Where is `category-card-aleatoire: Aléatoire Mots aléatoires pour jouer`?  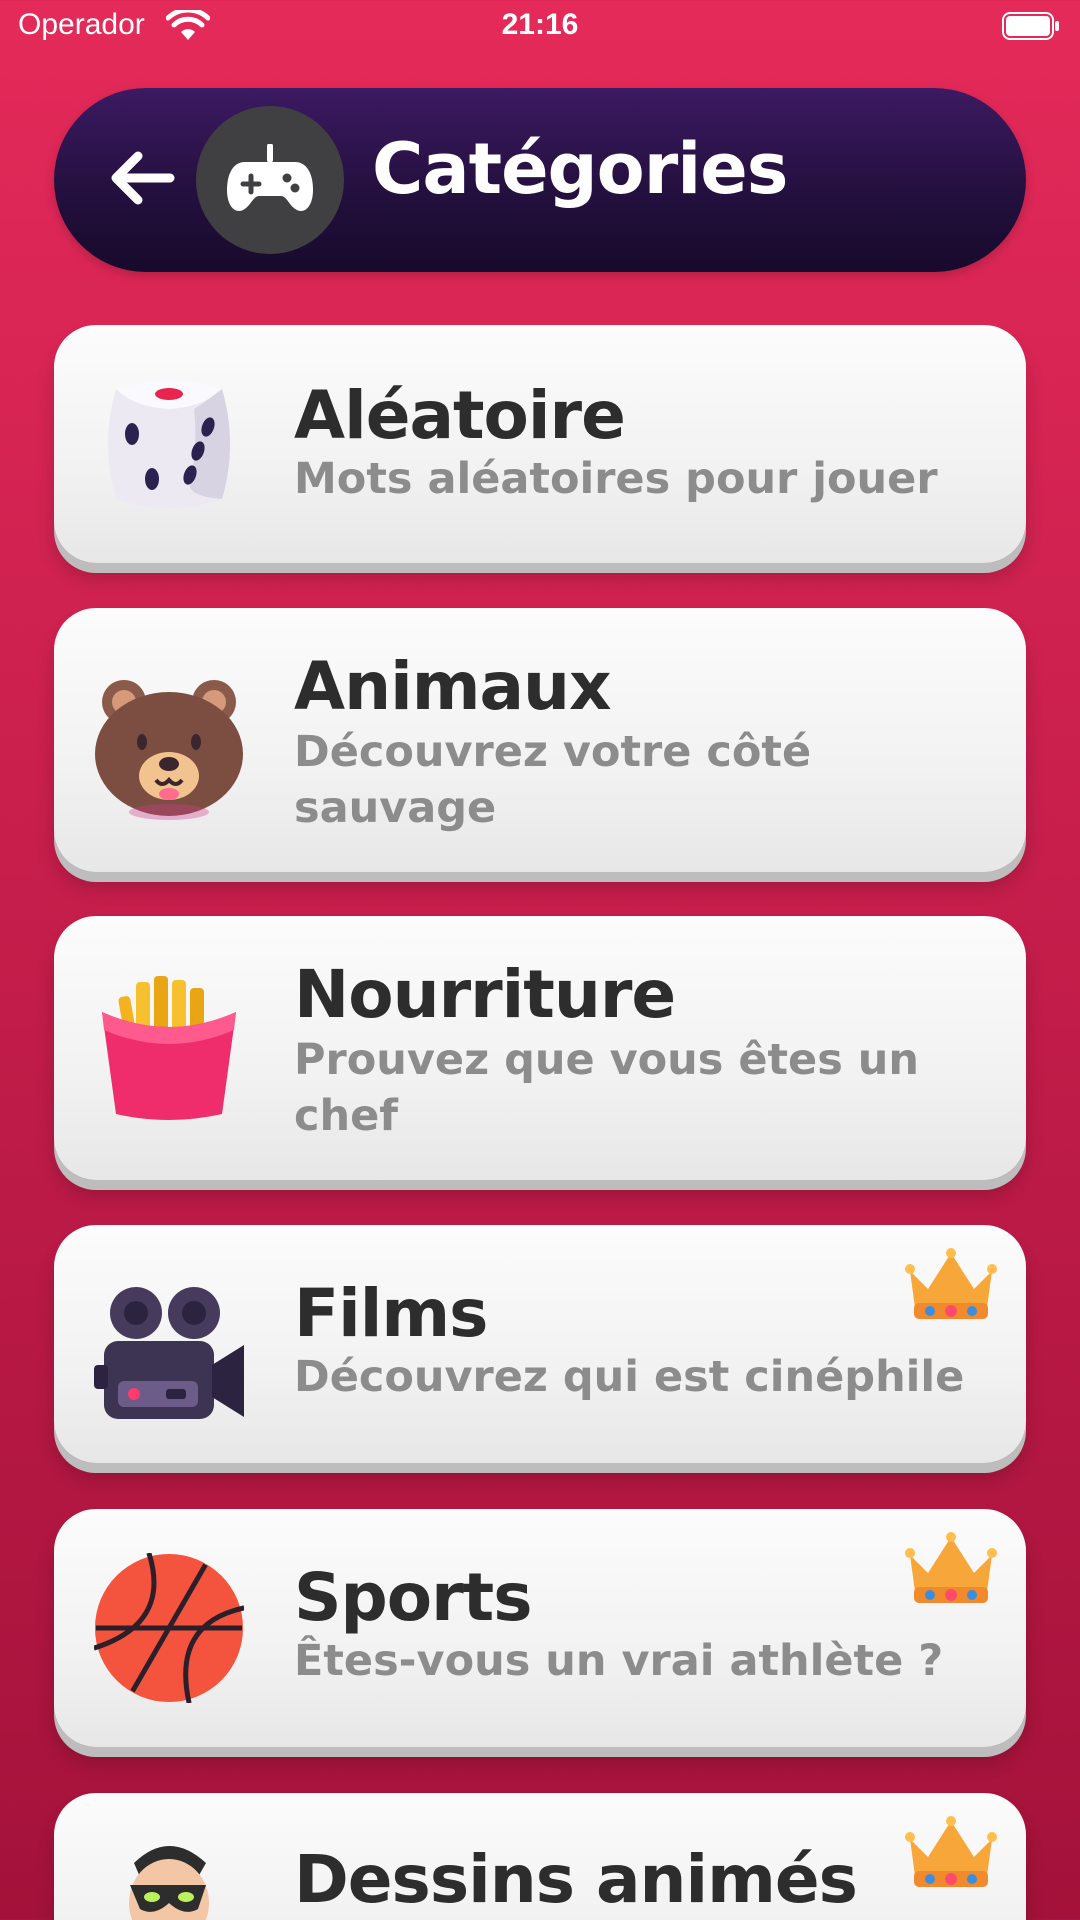
category-card-aleatoire: Aléatoire Mots aléatoires pour jouer is located at coordinates (540, 444).